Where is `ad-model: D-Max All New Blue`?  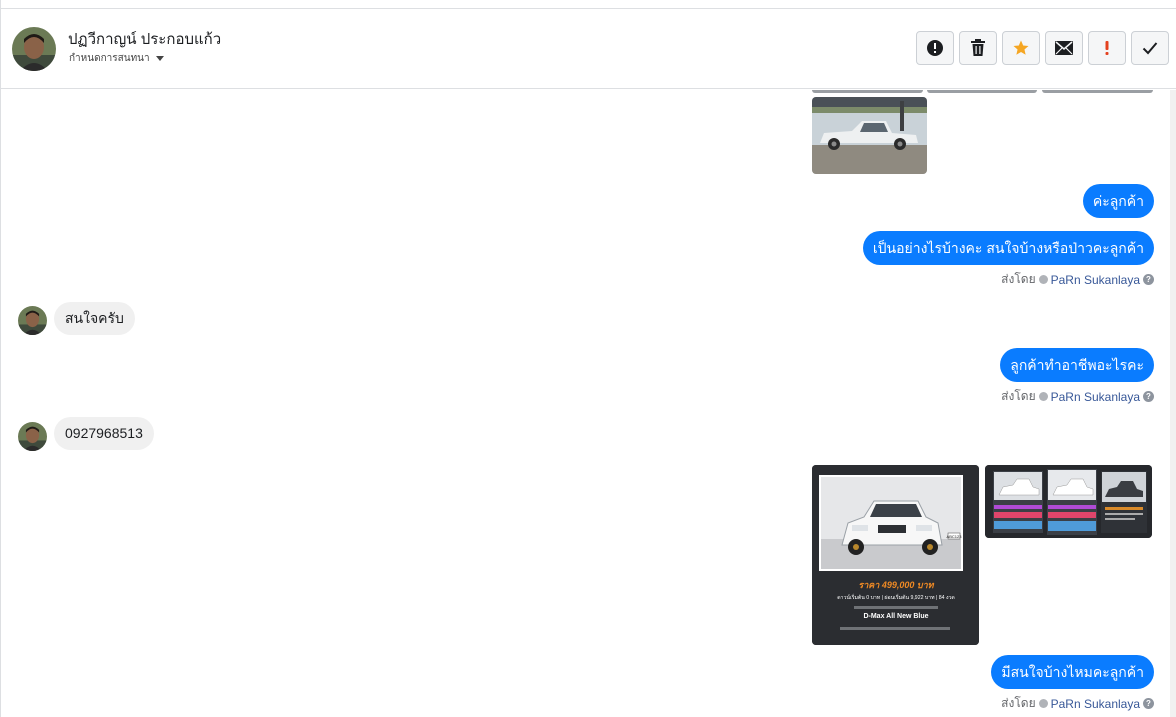 ad-model: D-Max All New Blue is located at coordinates (895, 616).